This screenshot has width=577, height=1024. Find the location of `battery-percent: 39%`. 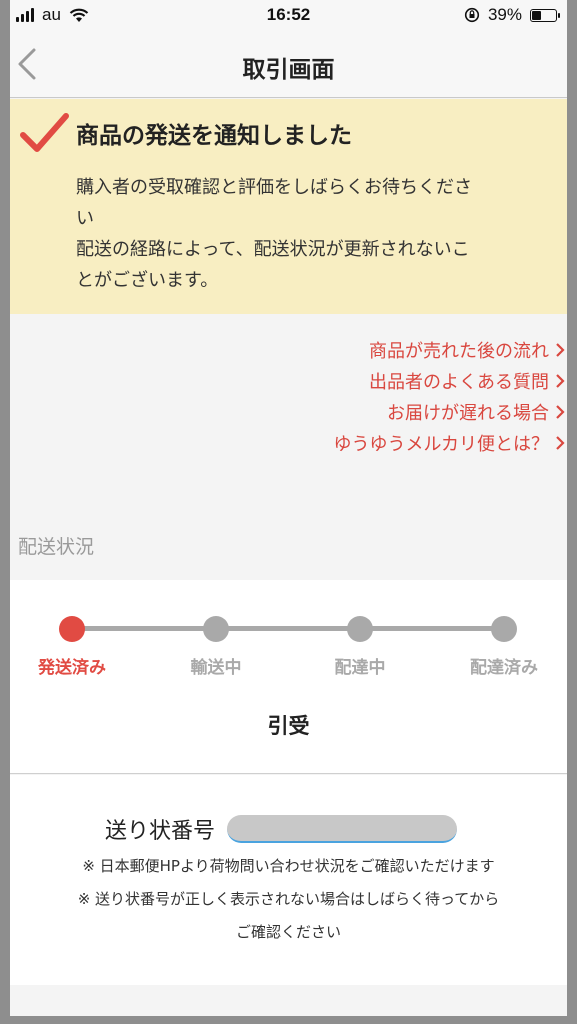

battery-percent: 39% is located at coordinates (504, 14).